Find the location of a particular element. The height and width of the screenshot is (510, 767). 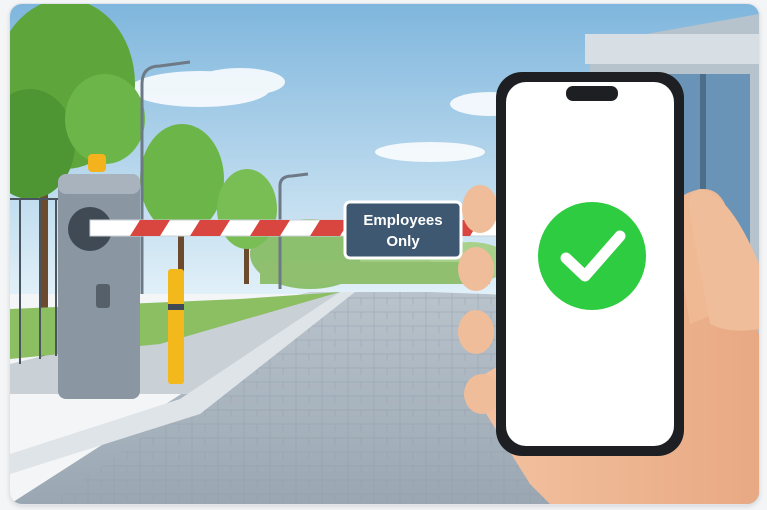

phone-notch is located at coordinates (592, 93).